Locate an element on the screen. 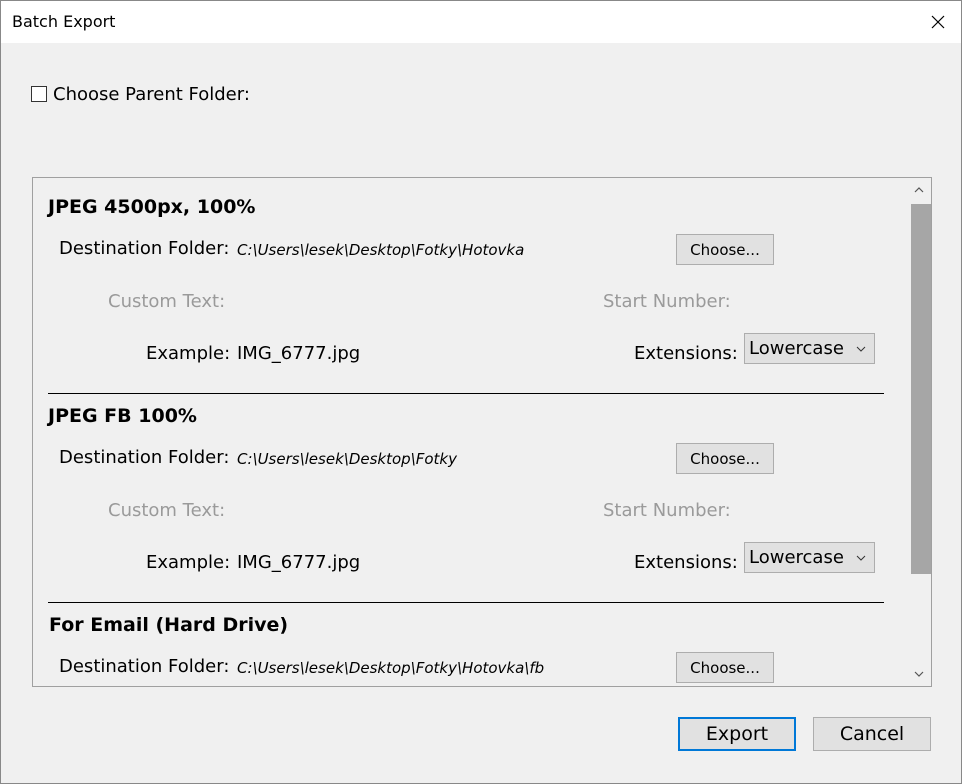  close-icon is located at coordinates (938, 22).